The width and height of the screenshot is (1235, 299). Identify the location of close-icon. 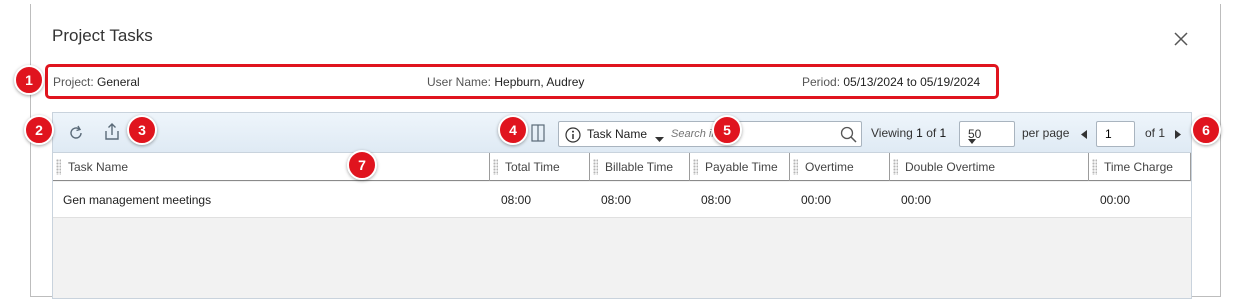
(1181, 39).